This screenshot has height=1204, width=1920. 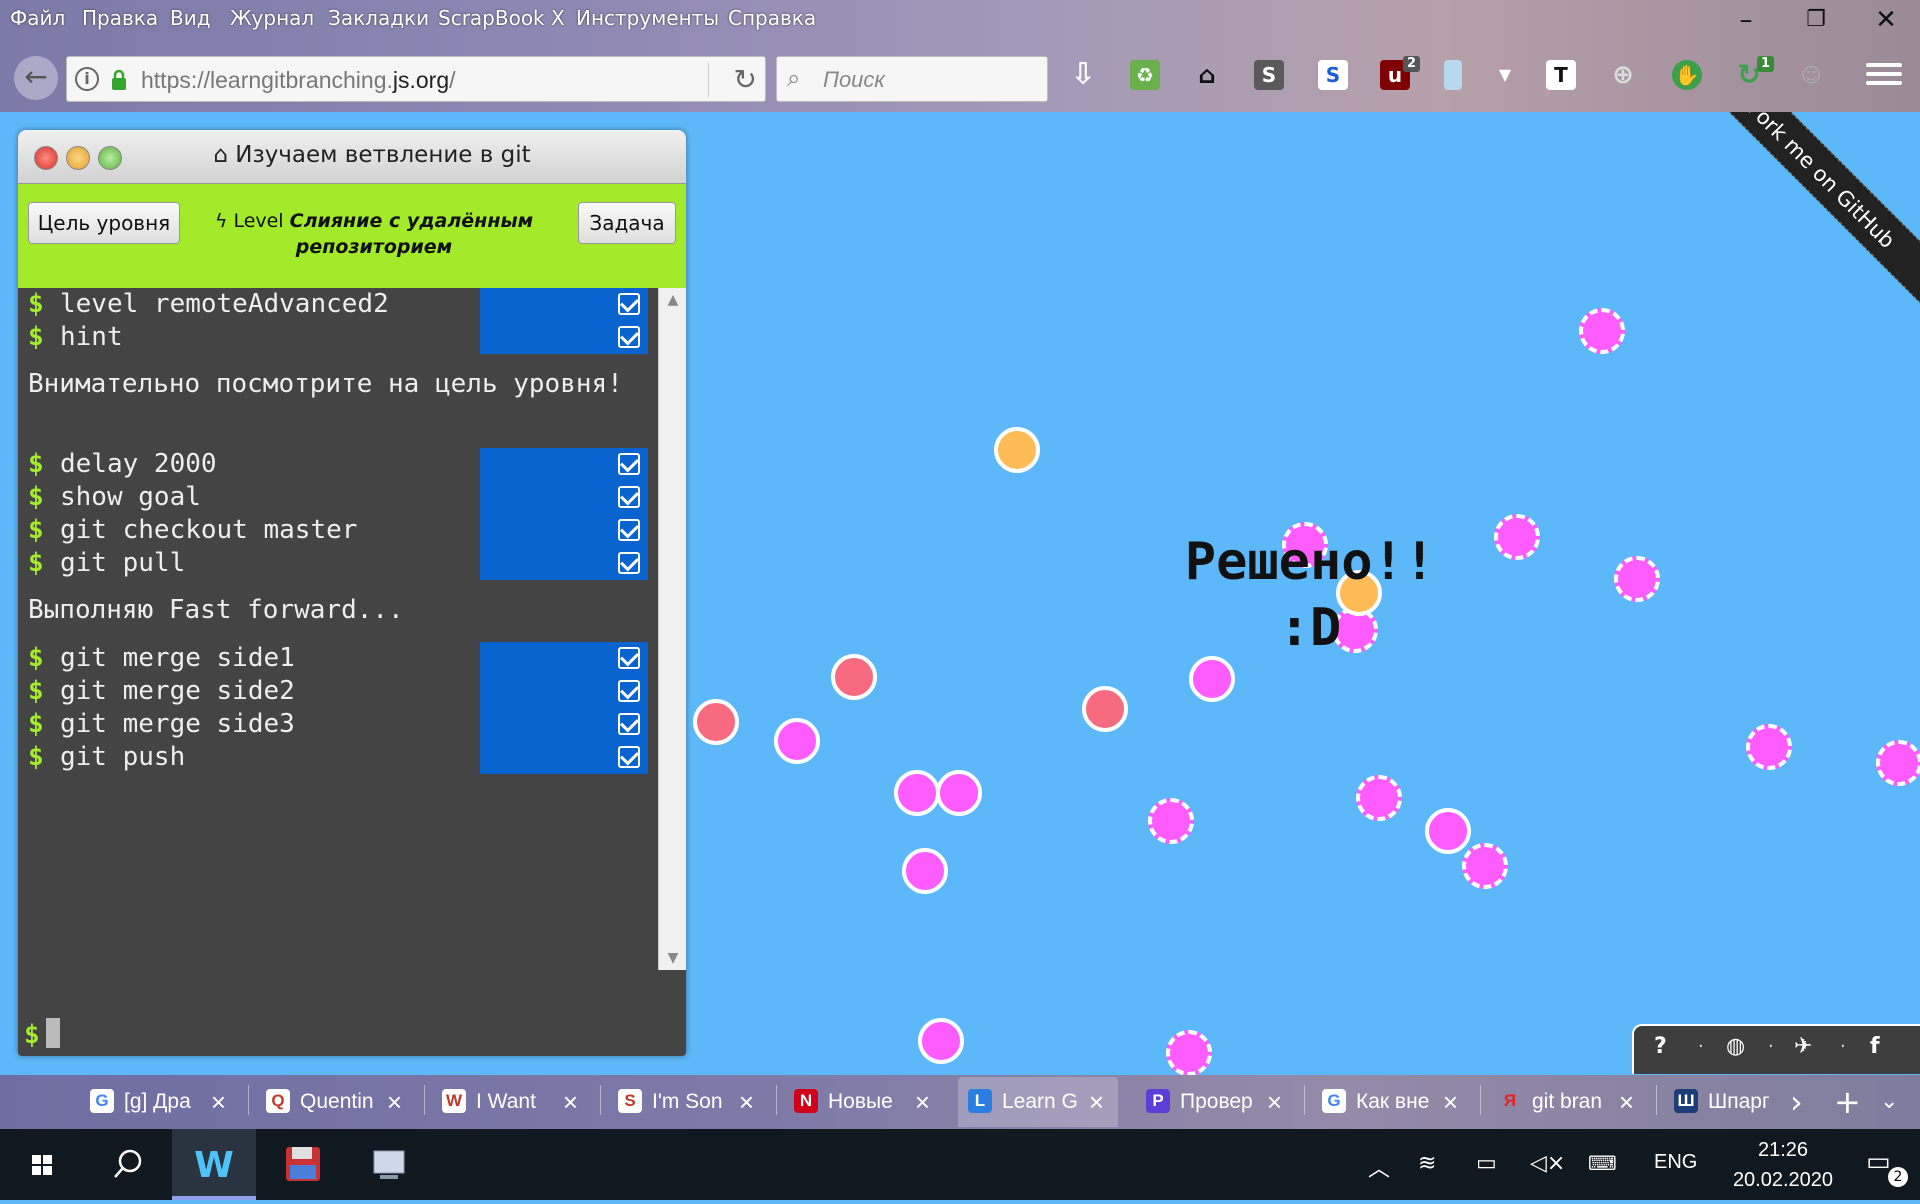 I want to click on home-icon: ⌂, so click(x=220, y=155).